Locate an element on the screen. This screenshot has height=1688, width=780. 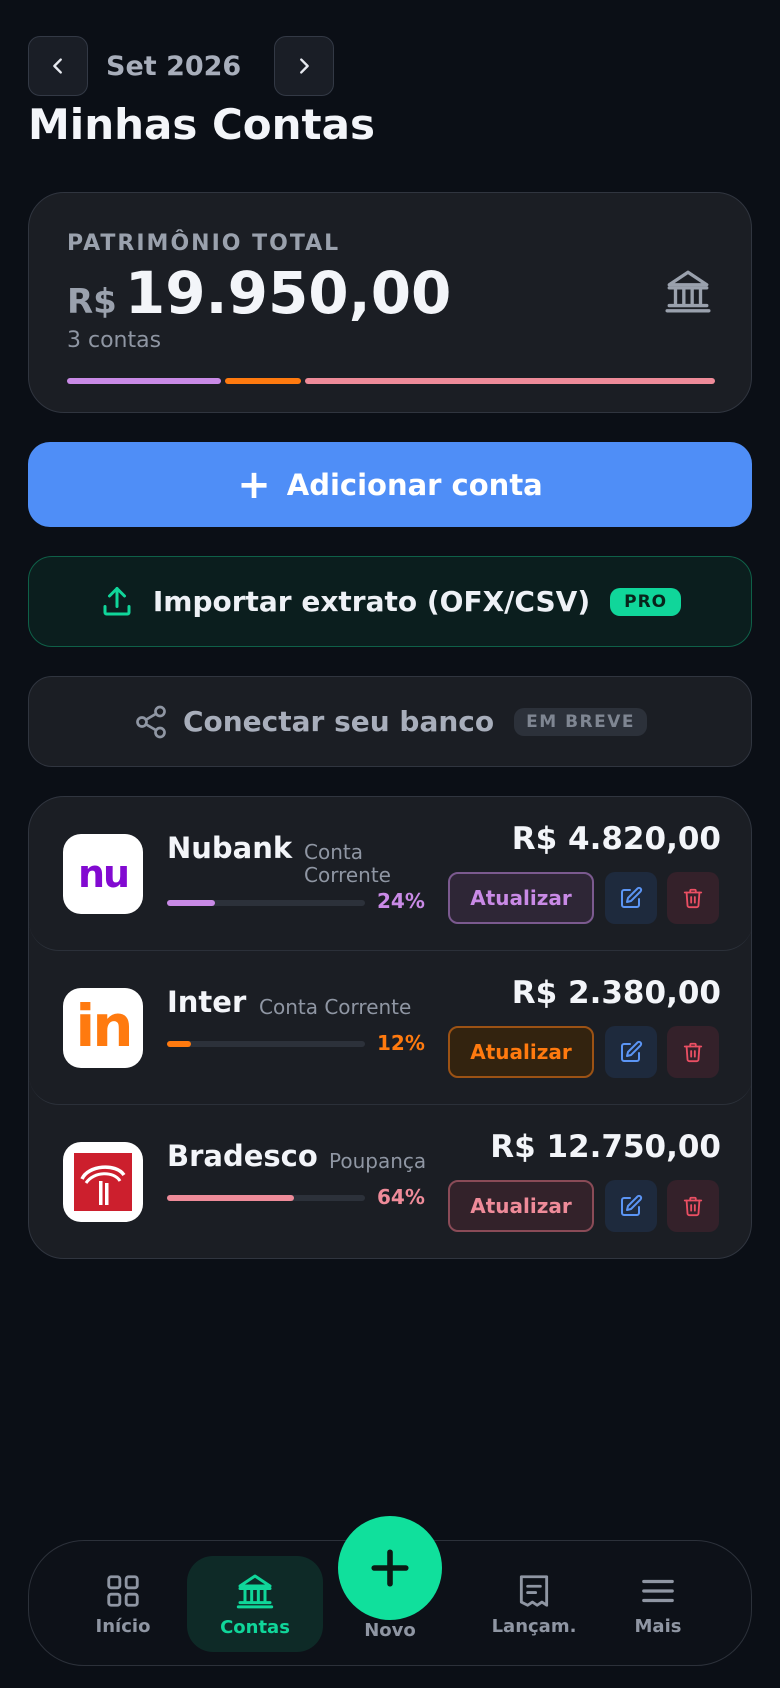
connect-bank-label: Conectar seu banco is located at coordinates (338, 721).